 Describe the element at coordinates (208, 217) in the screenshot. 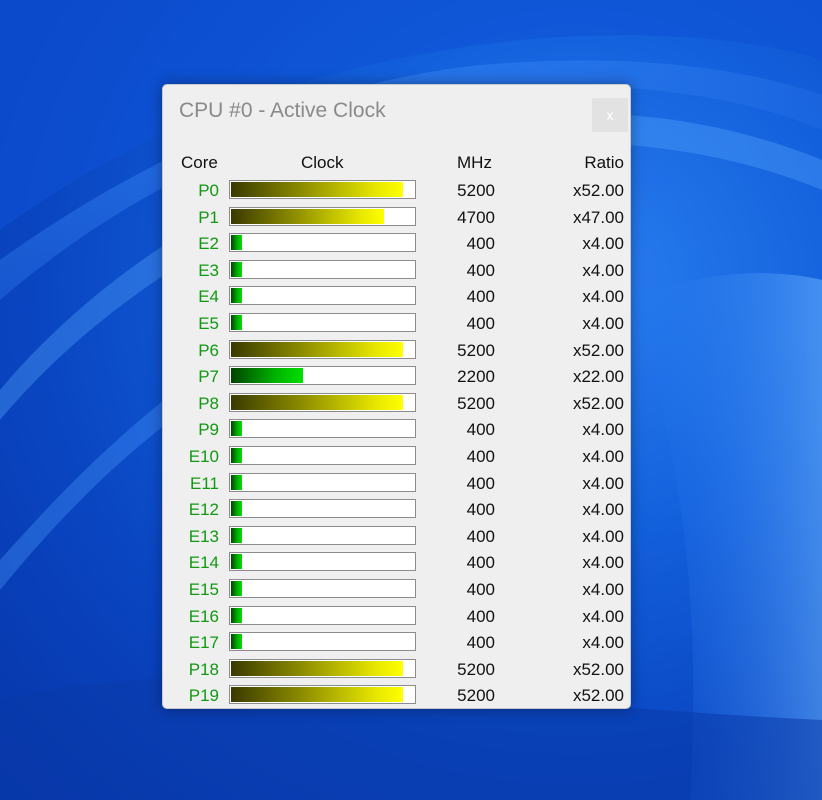

I see `core-label: P1` at that location.